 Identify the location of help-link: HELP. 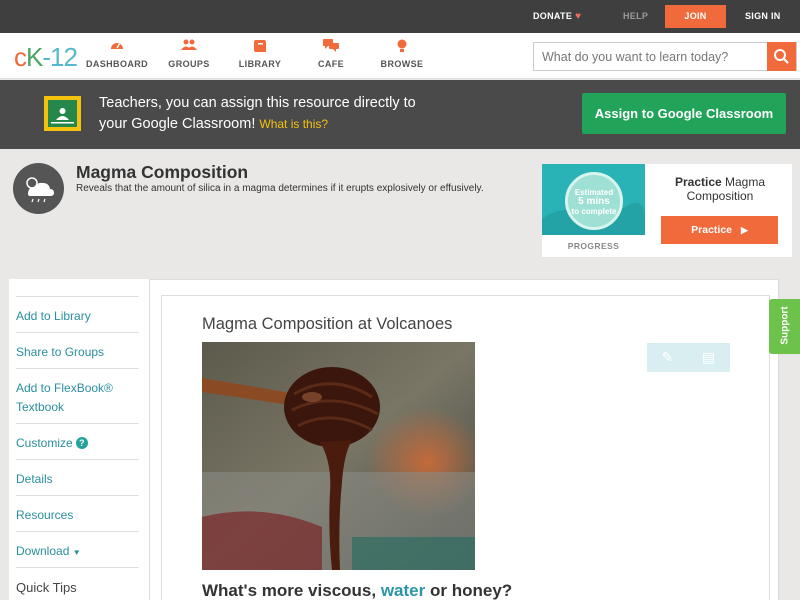
(635, 16).